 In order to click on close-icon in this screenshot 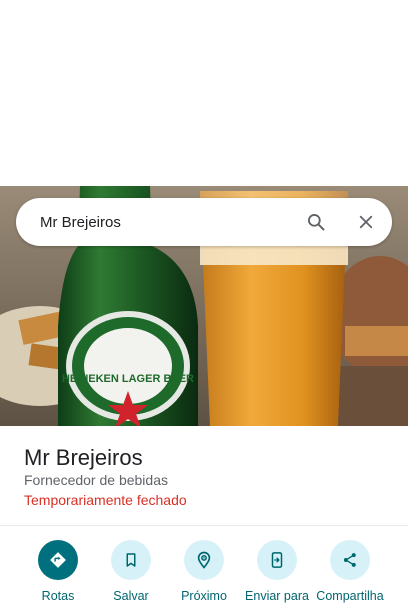, I will do `click(366, 222)`.